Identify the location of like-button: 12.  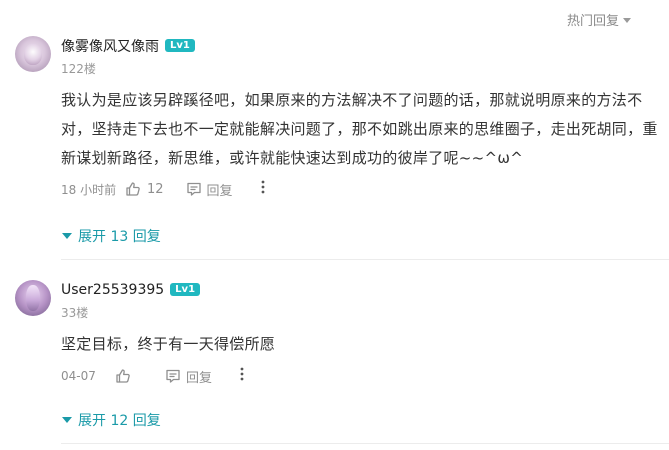
(144, 189).